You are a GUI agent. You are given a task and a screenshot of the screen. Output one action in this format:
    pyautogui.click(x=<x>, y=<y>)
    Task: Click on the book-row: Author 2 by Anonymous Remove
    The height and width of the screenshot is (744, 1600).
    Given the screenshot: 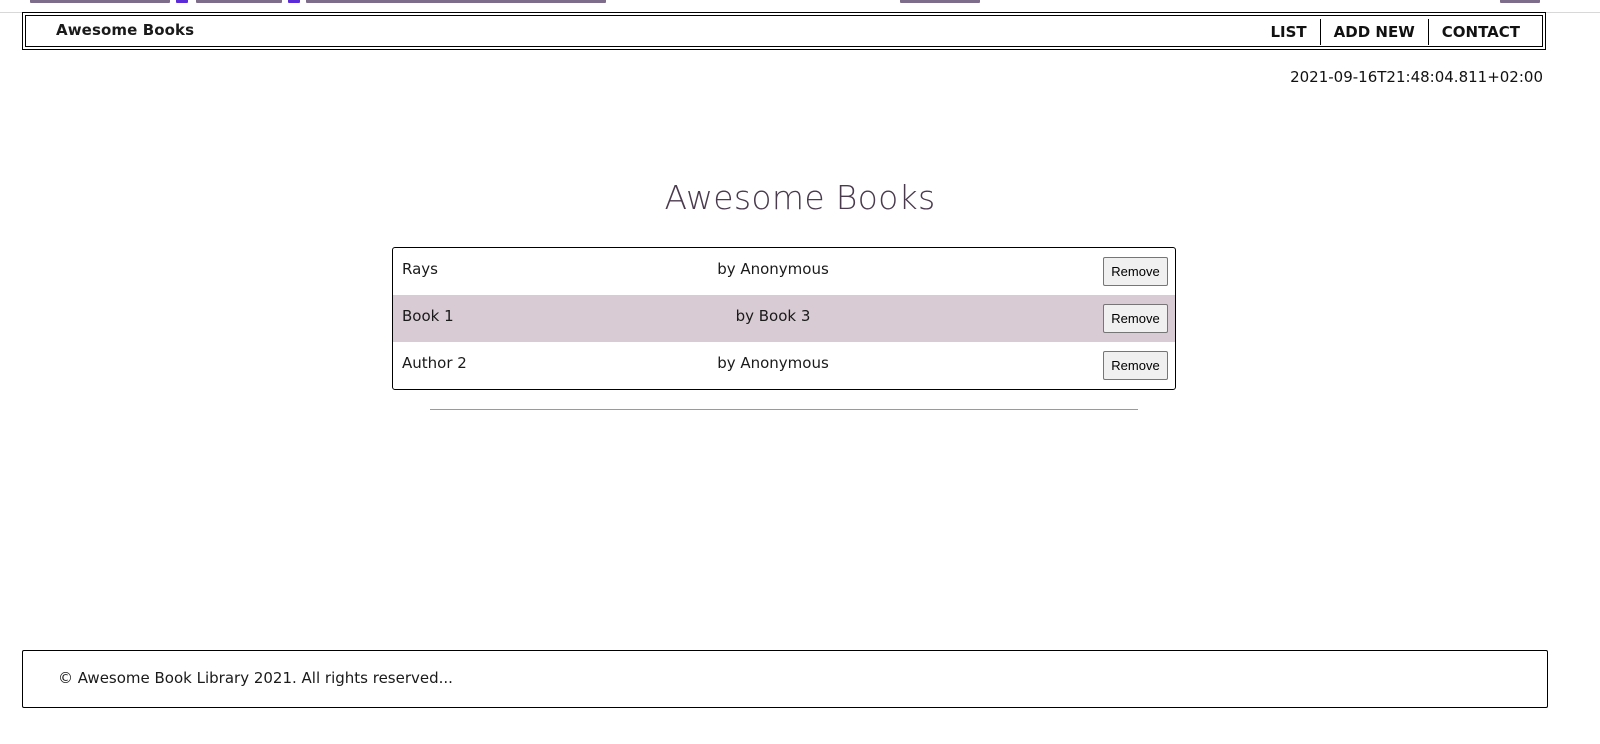 What is the action you would take?
    pyautogui.click(x=784, y=365)
    